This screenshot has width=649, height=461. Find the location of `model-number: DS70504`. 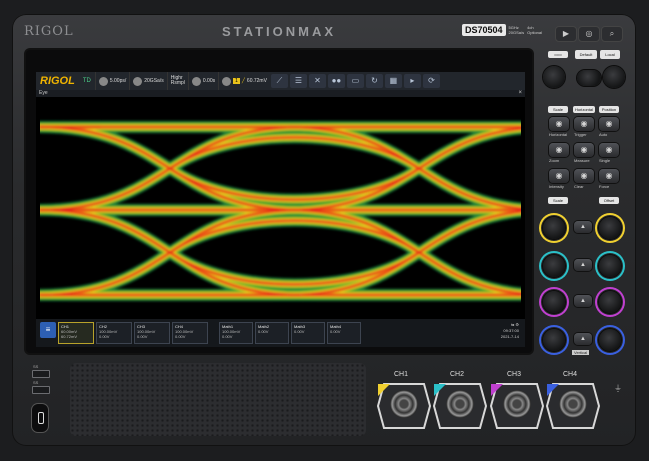

model-number: DS70504 is located at coordinates (484, 30).